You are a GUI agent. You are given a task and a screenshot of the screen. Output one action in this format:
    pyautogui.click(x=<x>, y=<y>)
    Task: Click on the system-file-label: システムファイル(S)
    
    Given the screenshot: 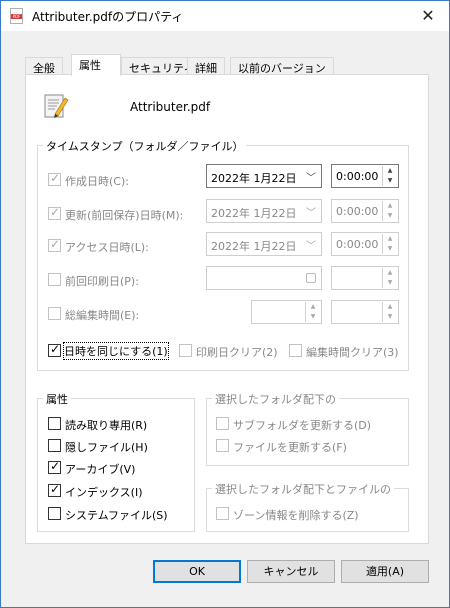 What is the action you would take?
    pyautogui.click(x=116, y=515)
    